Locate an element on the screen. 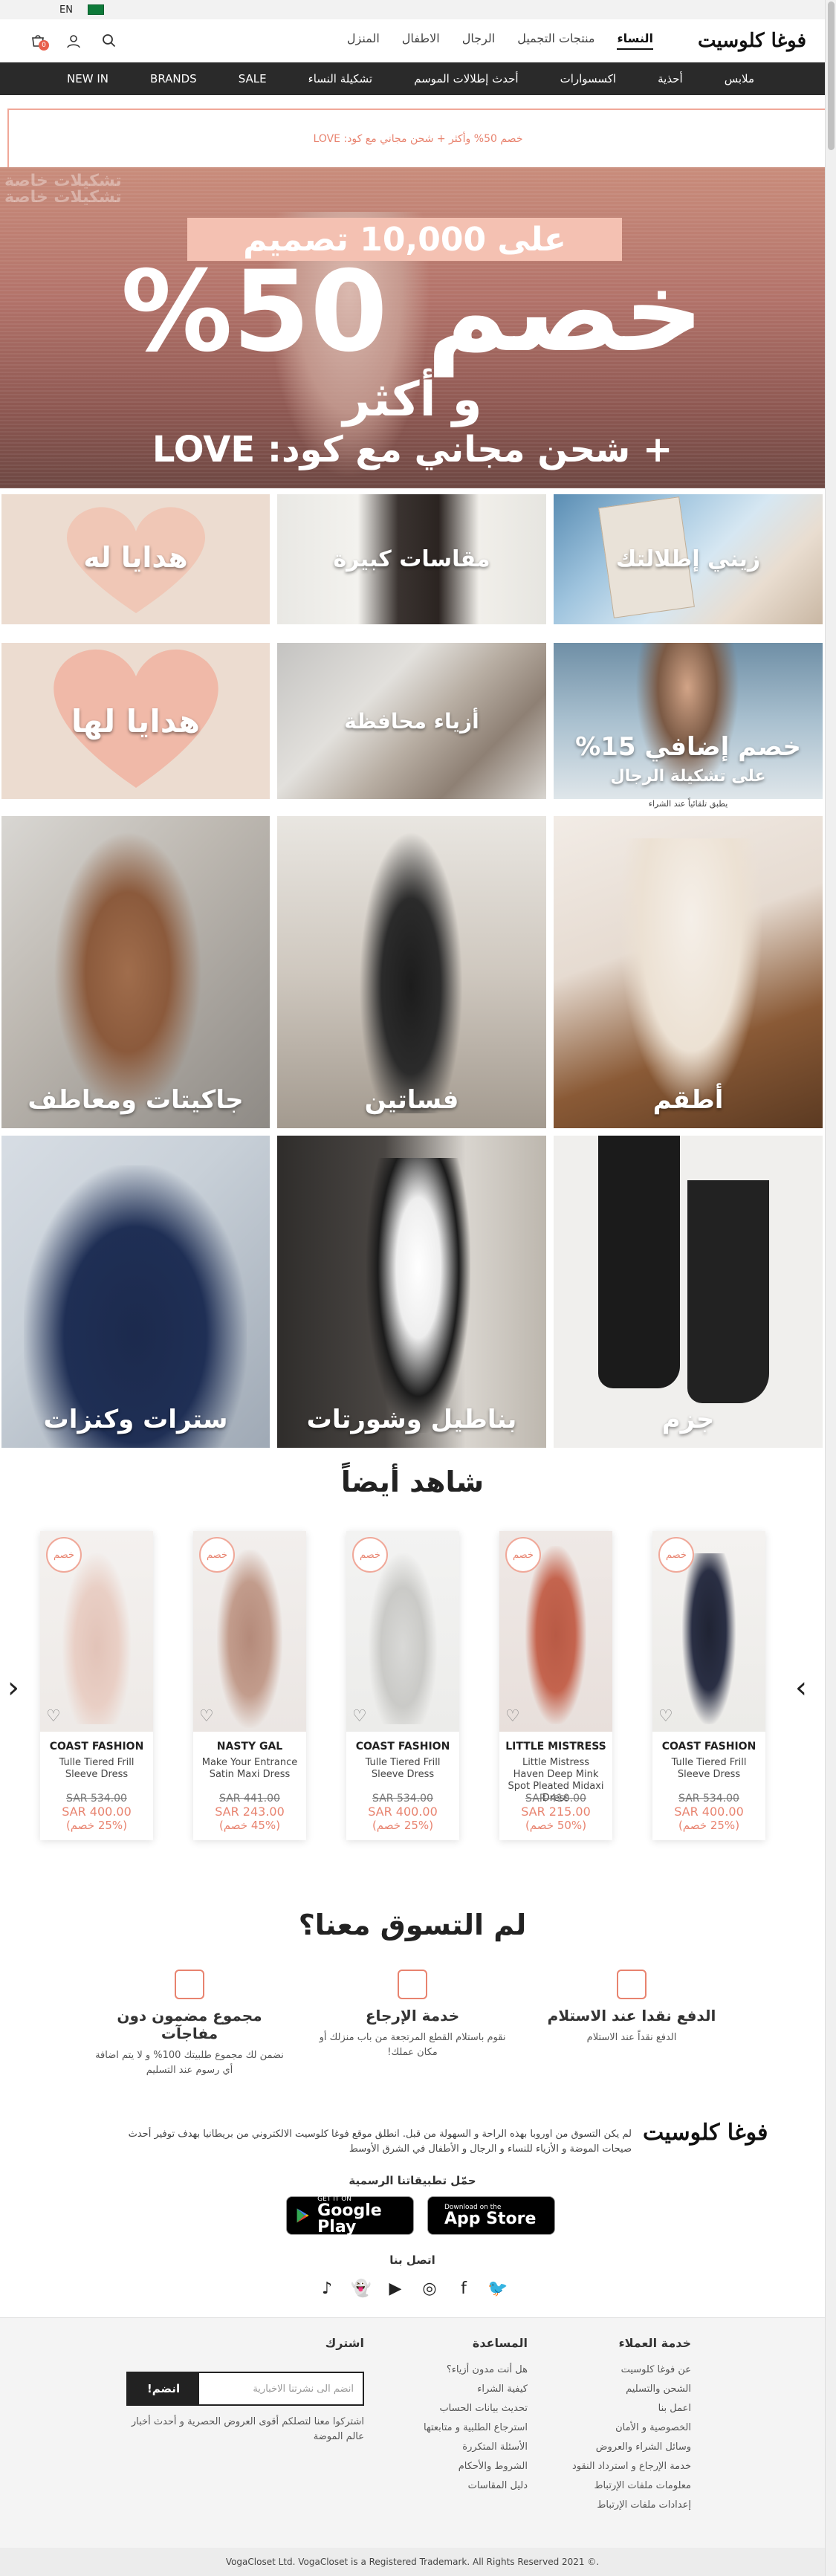  nav-home: المنزل is located at coordinates (363, 40).